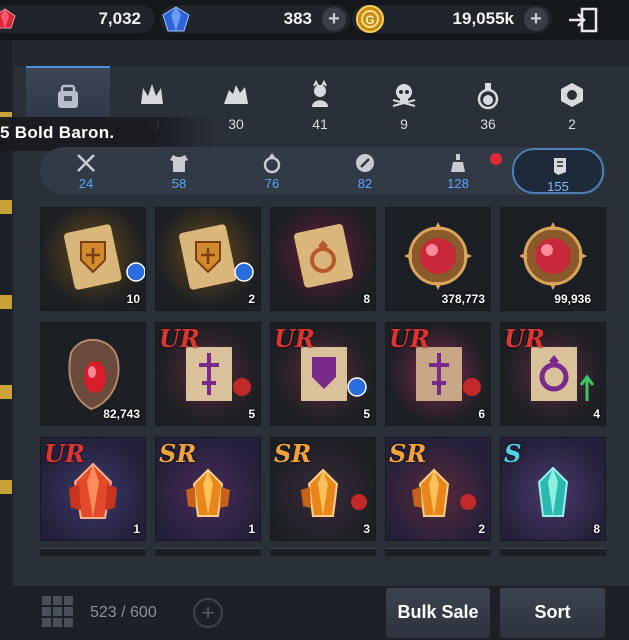  I want to click on tab-pets: 41, so click(320, 101).